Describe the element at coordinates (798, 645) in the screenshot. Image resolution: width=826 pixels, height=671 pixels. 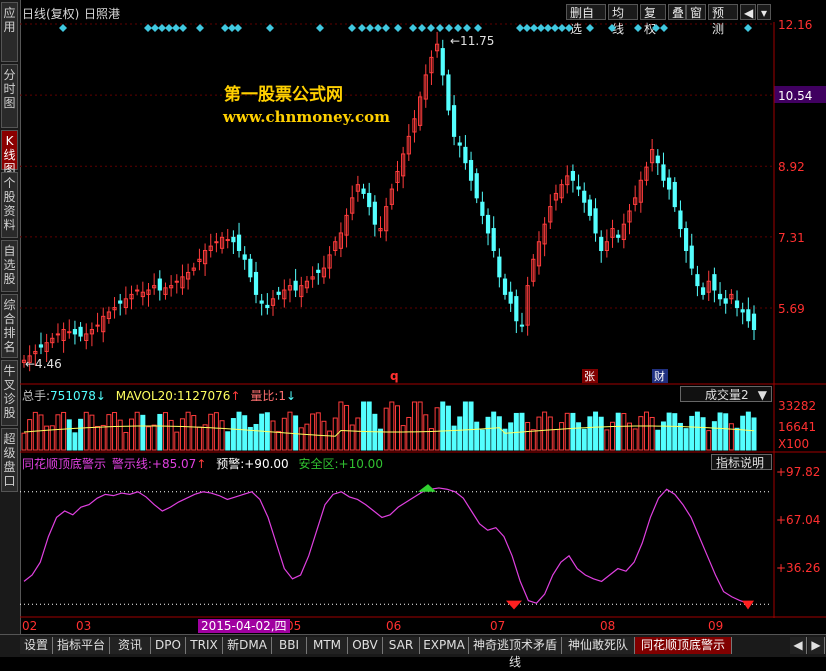
I see `scroll-left-icon: ◀` at that location.